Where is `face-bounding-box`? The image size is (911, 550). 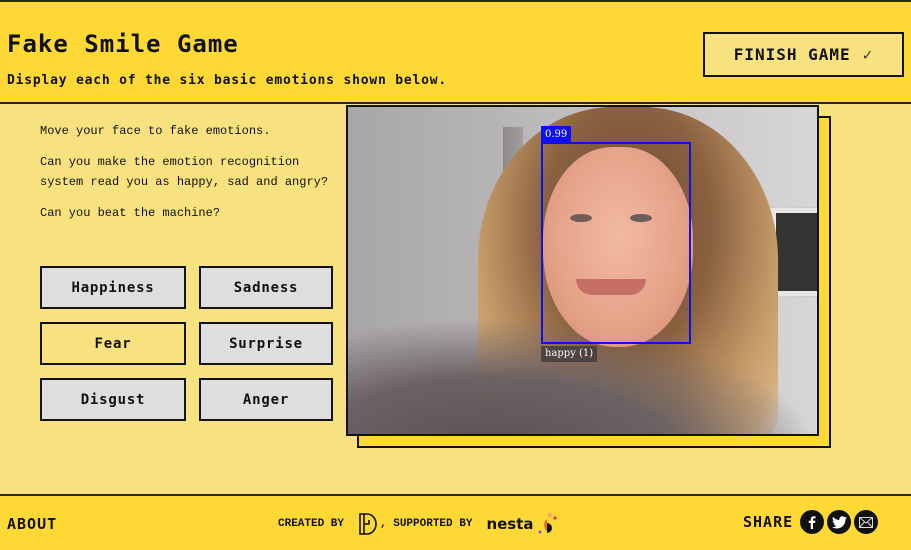
face-bounding-box is located at coordinates (616, 243).